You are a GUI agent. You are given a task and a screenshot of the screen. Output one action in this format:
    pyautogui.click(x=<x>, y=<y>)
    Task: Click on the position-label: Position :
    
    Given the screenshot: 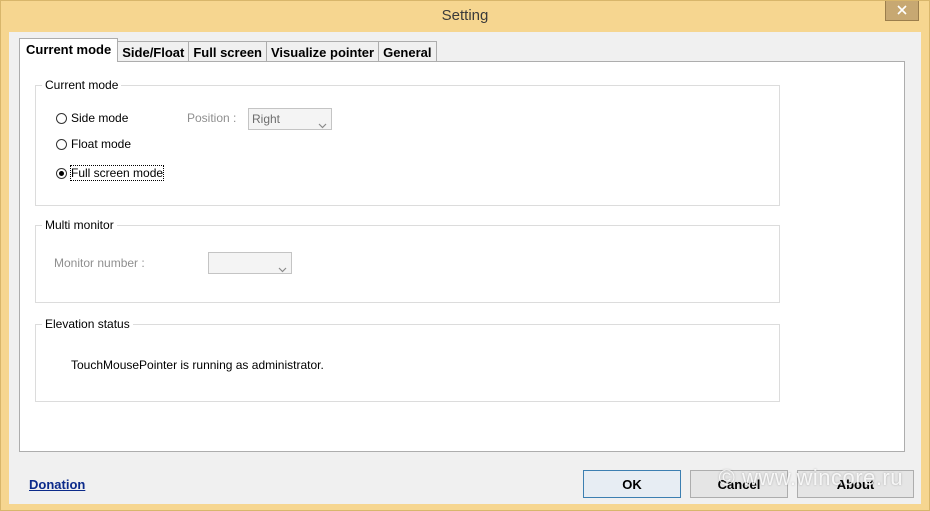 What is the action you would take?
    pyautogui.click(x=212, y=118)
    